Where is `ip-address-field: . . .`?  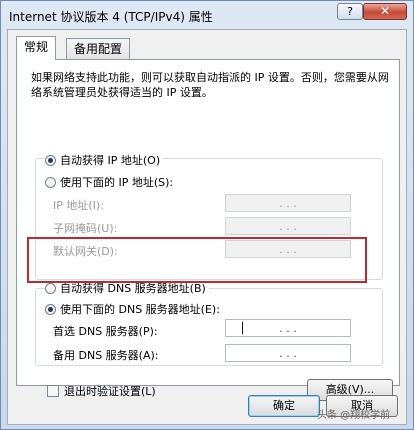 ip-address-field: . . . is located at coordinates (288, 203).